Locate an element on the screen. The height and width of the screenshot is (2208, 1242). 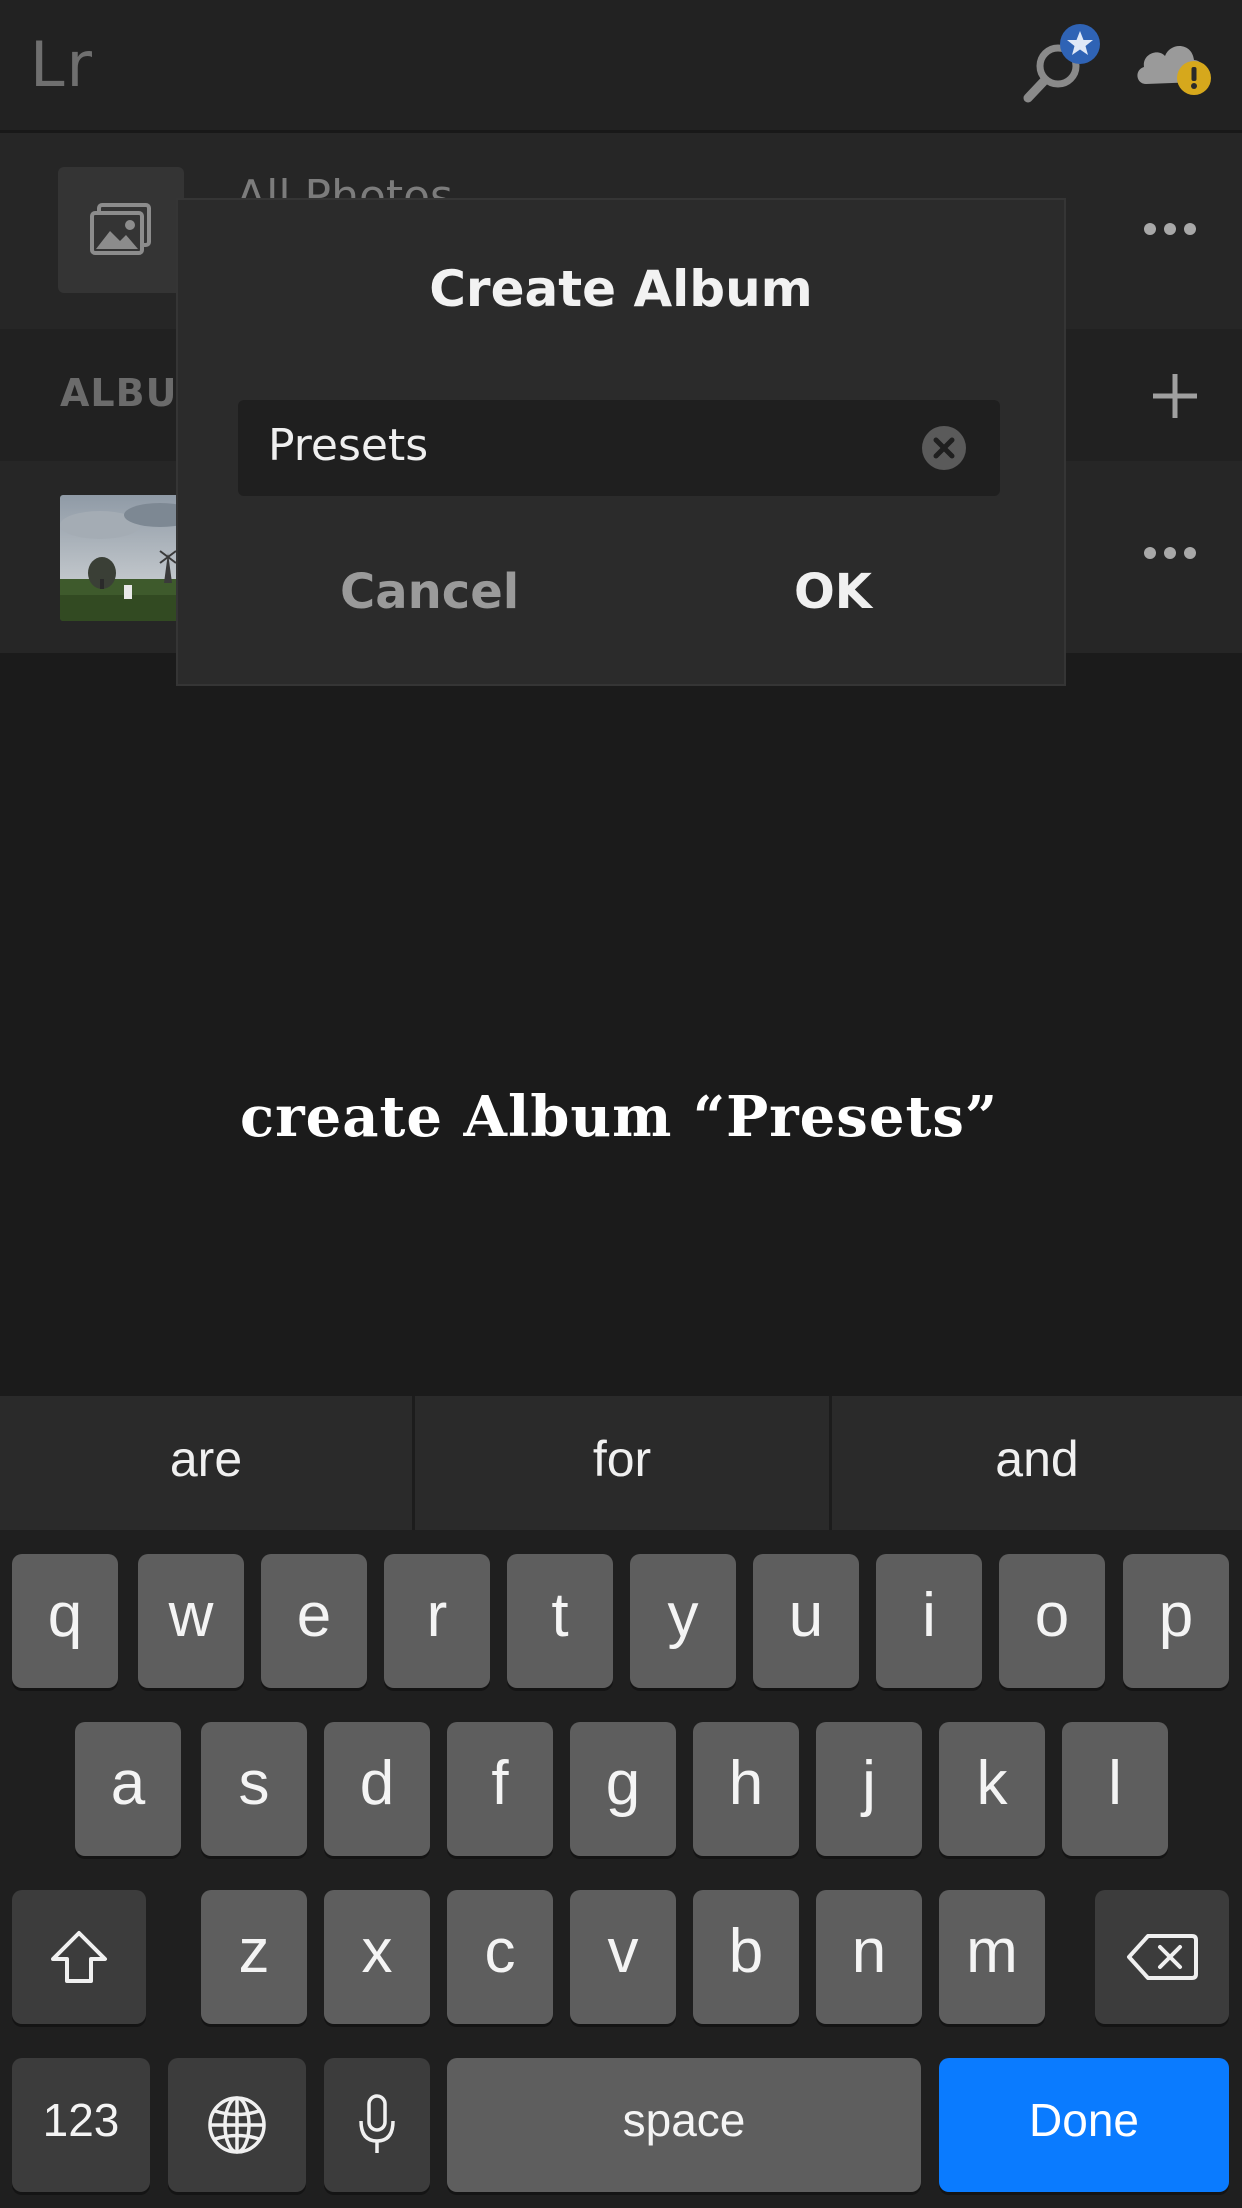
key-m: m is located at coordinates (992, 1957).